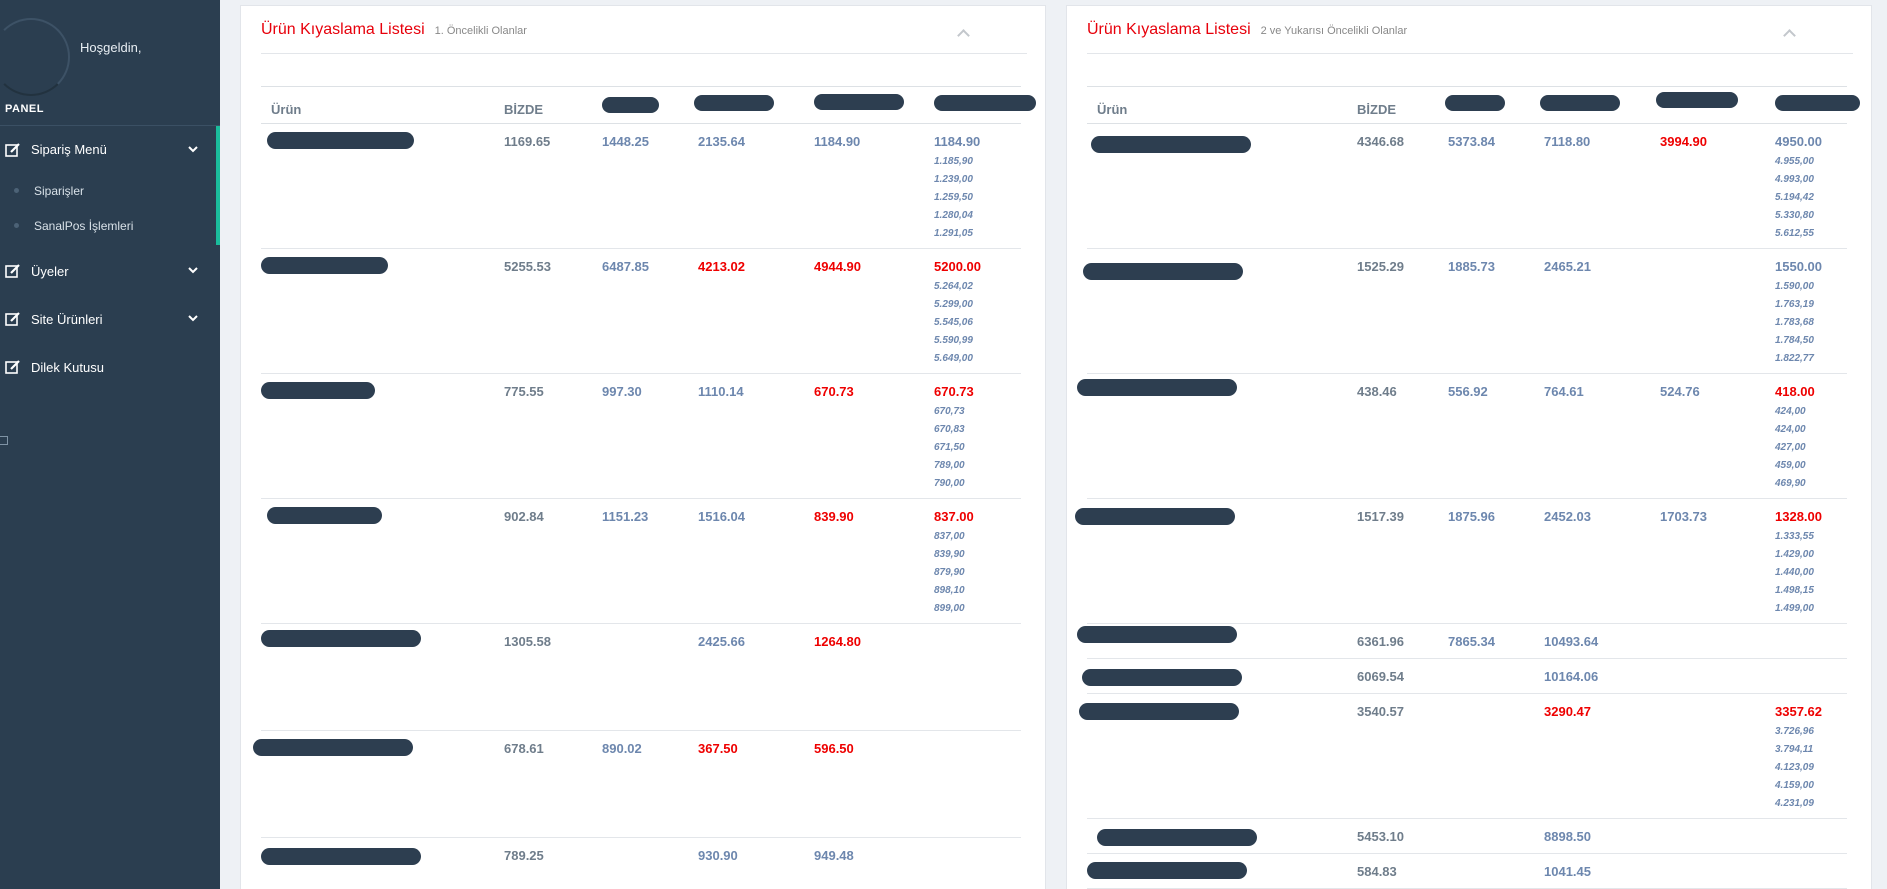 This screenshot has height=889, width=1887. Describe the element at coordinates (625, 266) in the screenshot. I see `competitor-price: 6487.85` at that location.